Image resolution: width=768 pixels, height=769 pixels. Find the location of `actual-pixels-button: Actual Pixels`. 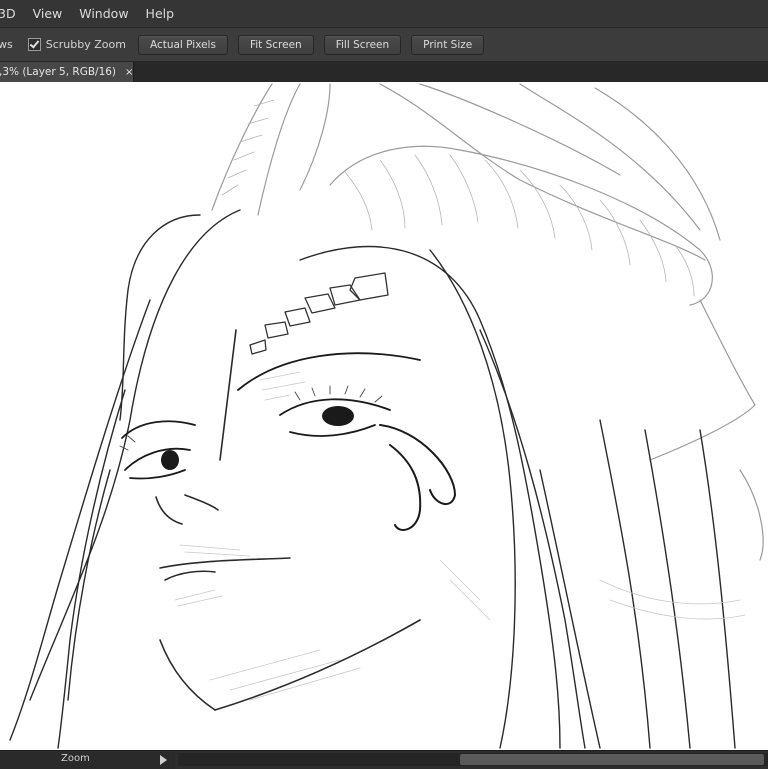

actual-pixels-button: Actual Pixels is located at coordinates (182, 44).